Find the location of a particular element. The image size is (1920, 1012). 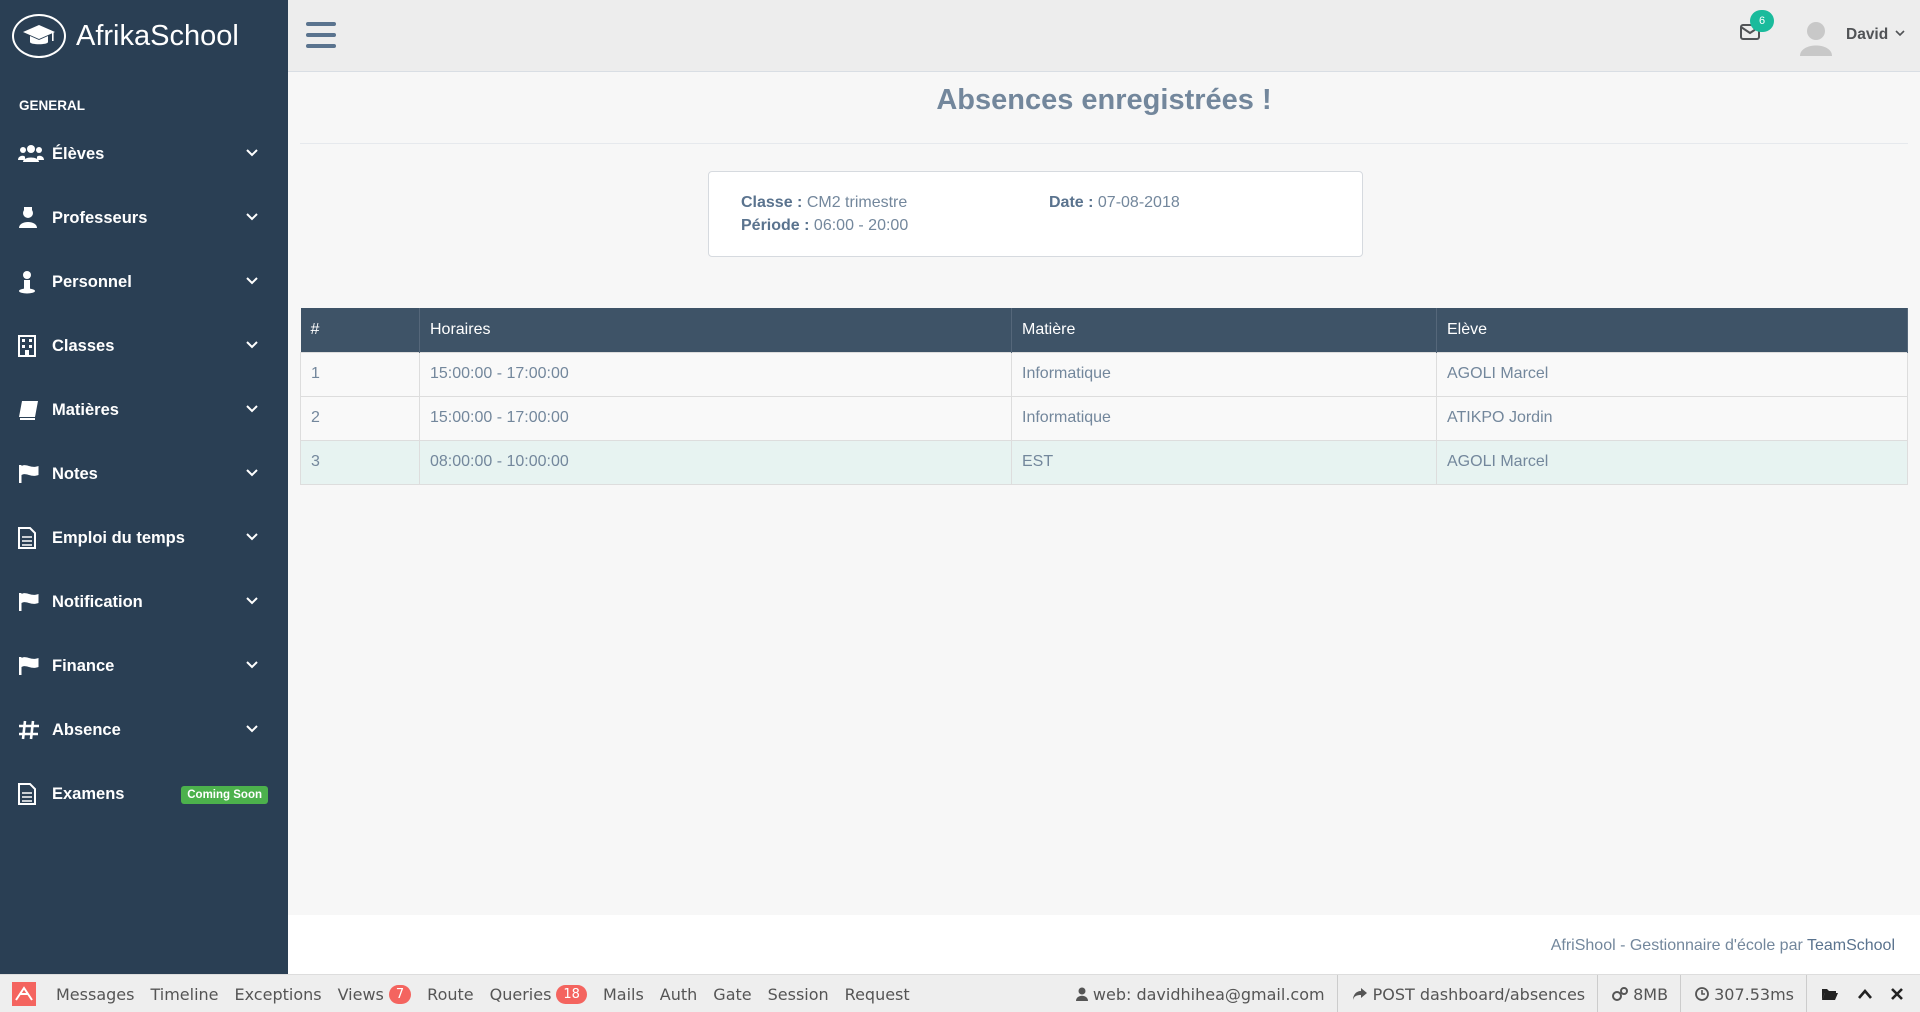

views-count-badge: 7 is located at coordinates (400, 994).